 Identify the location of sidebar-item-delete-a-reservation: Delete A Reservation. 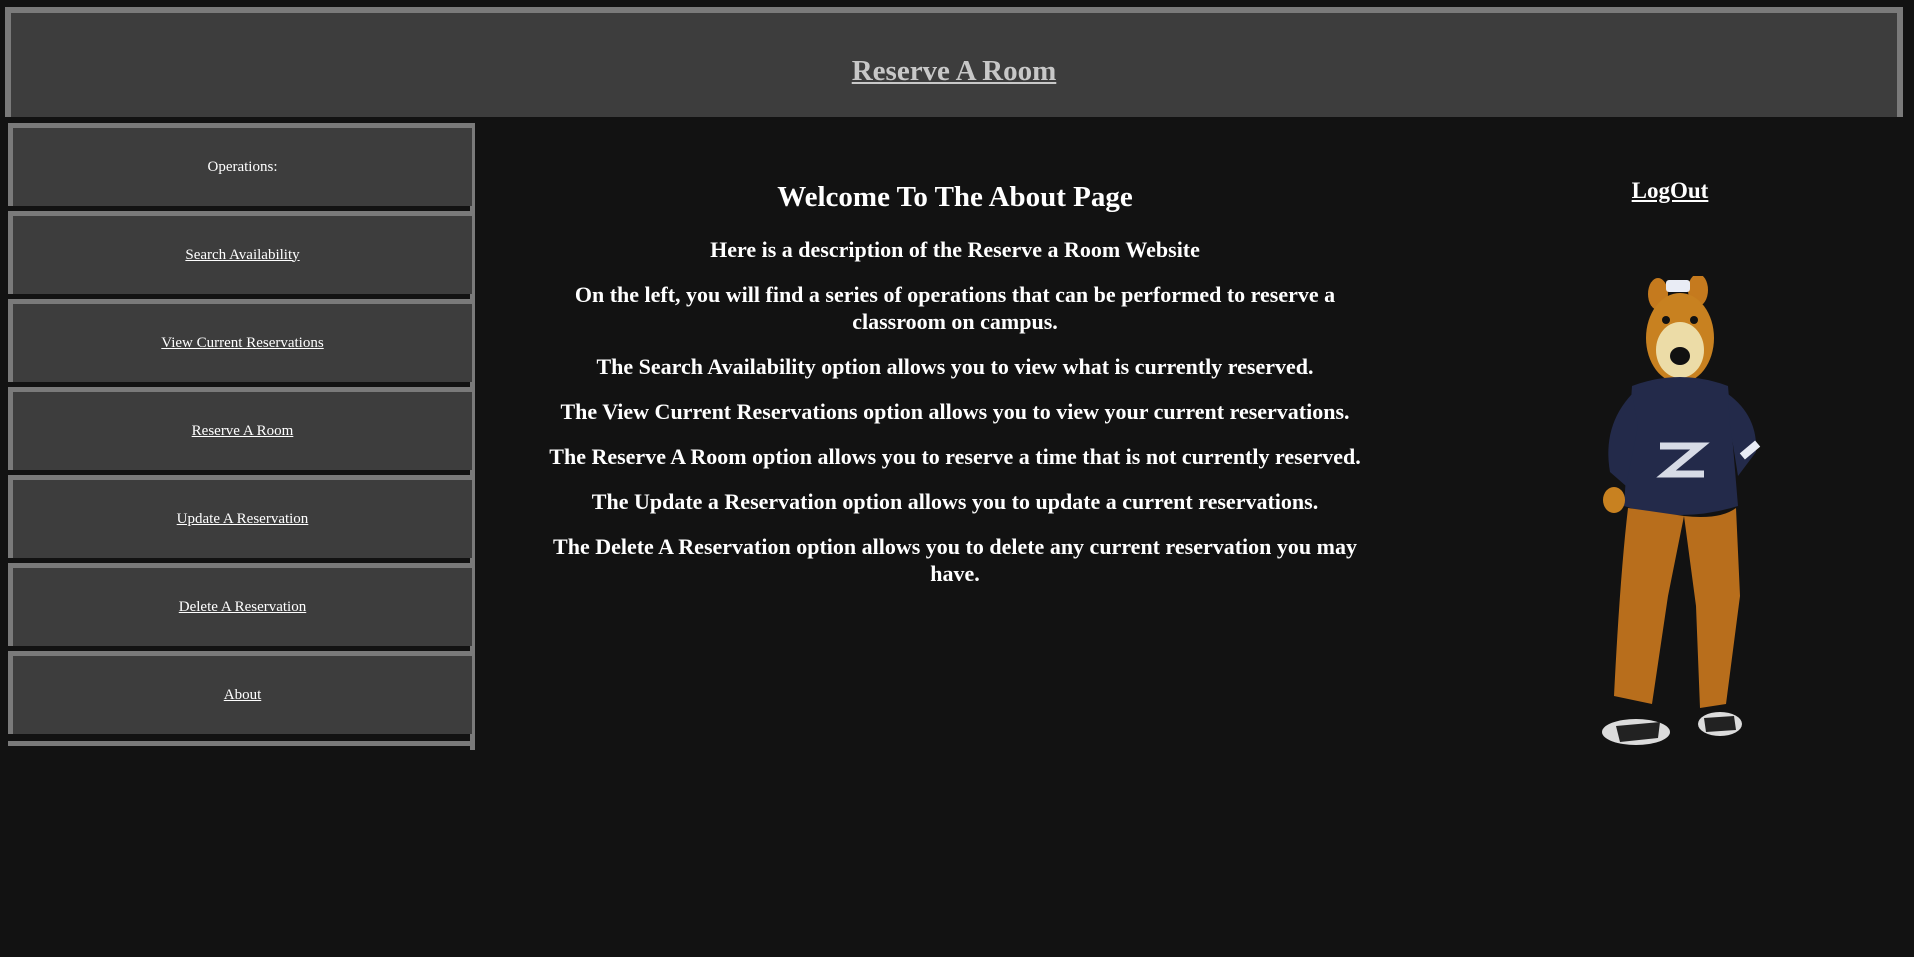
(240, 604).